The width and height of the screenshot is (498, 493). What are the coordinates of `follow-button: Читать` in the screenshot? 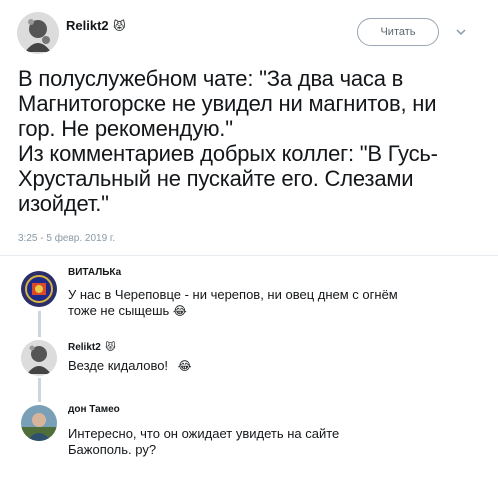 It's located at (398, 32).